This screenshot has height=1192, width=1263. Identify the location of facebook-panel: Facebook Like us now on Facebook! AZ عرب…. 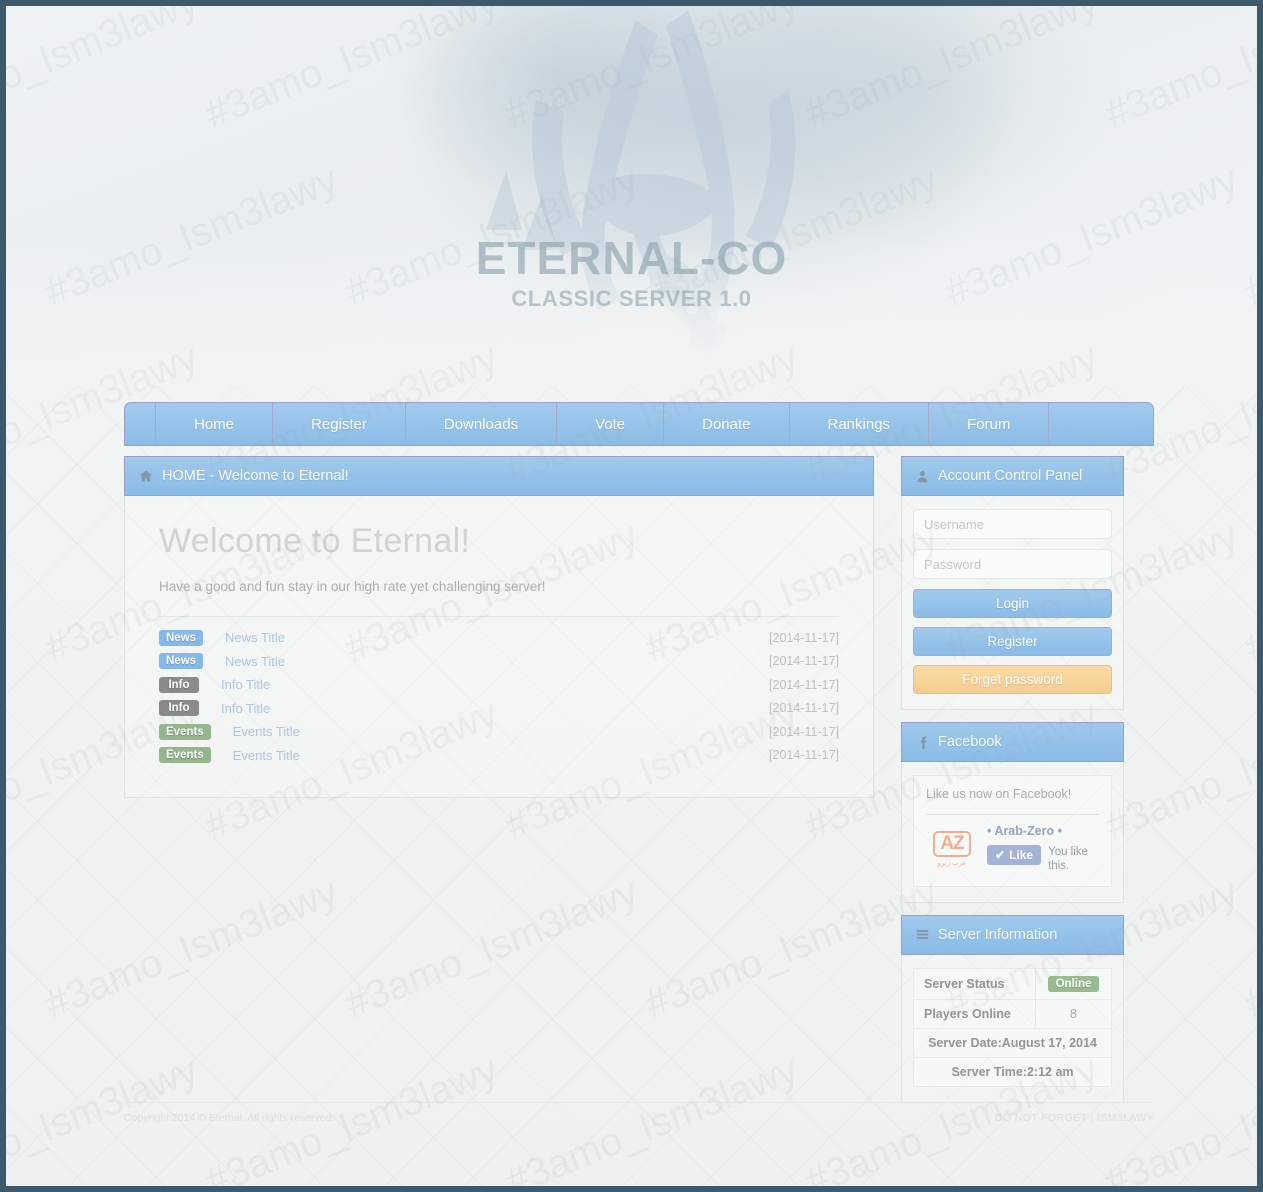
(1012, 812).